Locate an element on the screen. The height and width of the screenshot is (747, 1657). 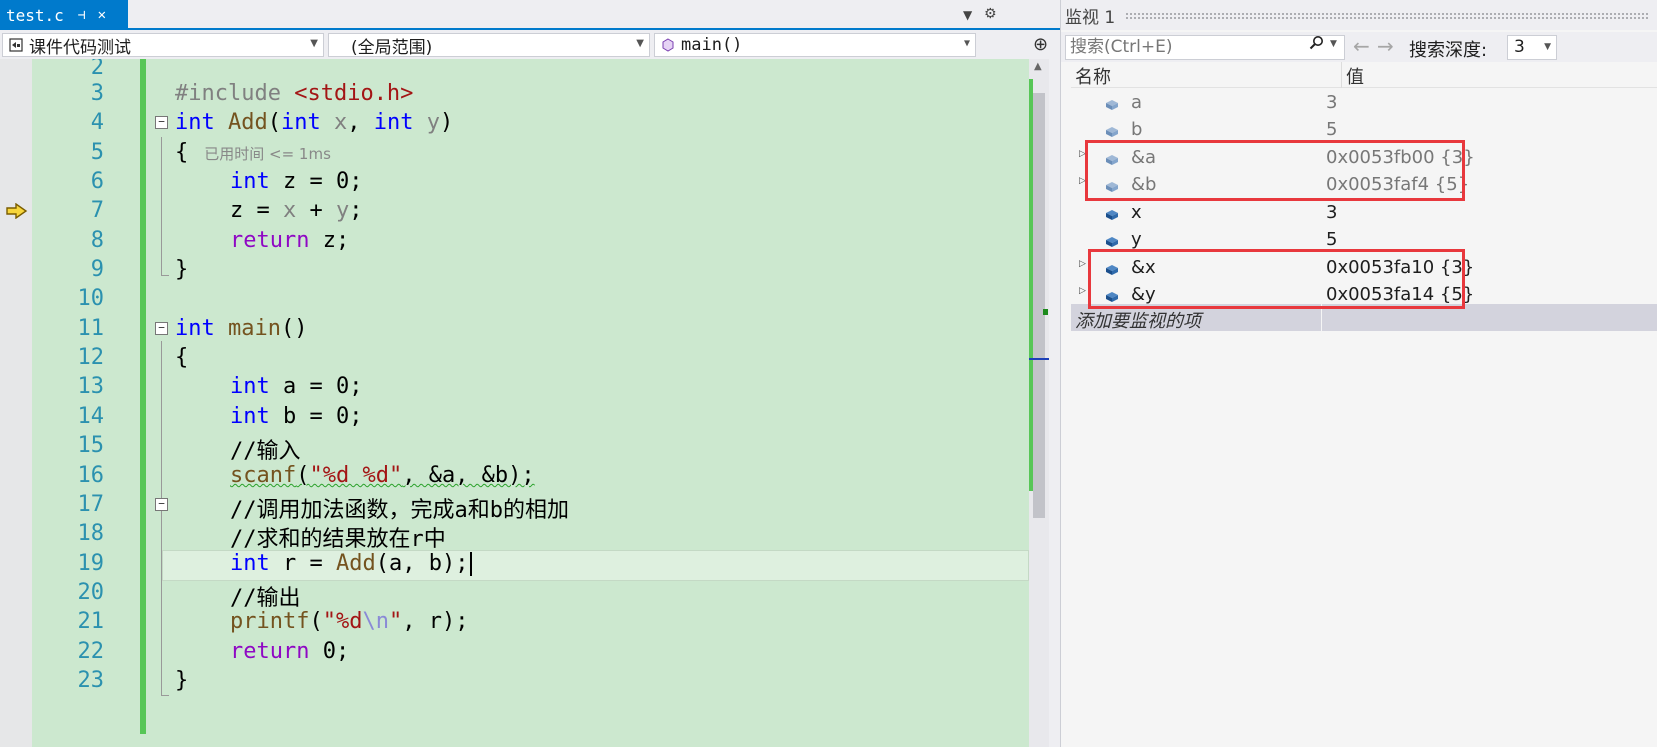
watch-title-bar: 监视 1 is located at coordinates (1359, 15).